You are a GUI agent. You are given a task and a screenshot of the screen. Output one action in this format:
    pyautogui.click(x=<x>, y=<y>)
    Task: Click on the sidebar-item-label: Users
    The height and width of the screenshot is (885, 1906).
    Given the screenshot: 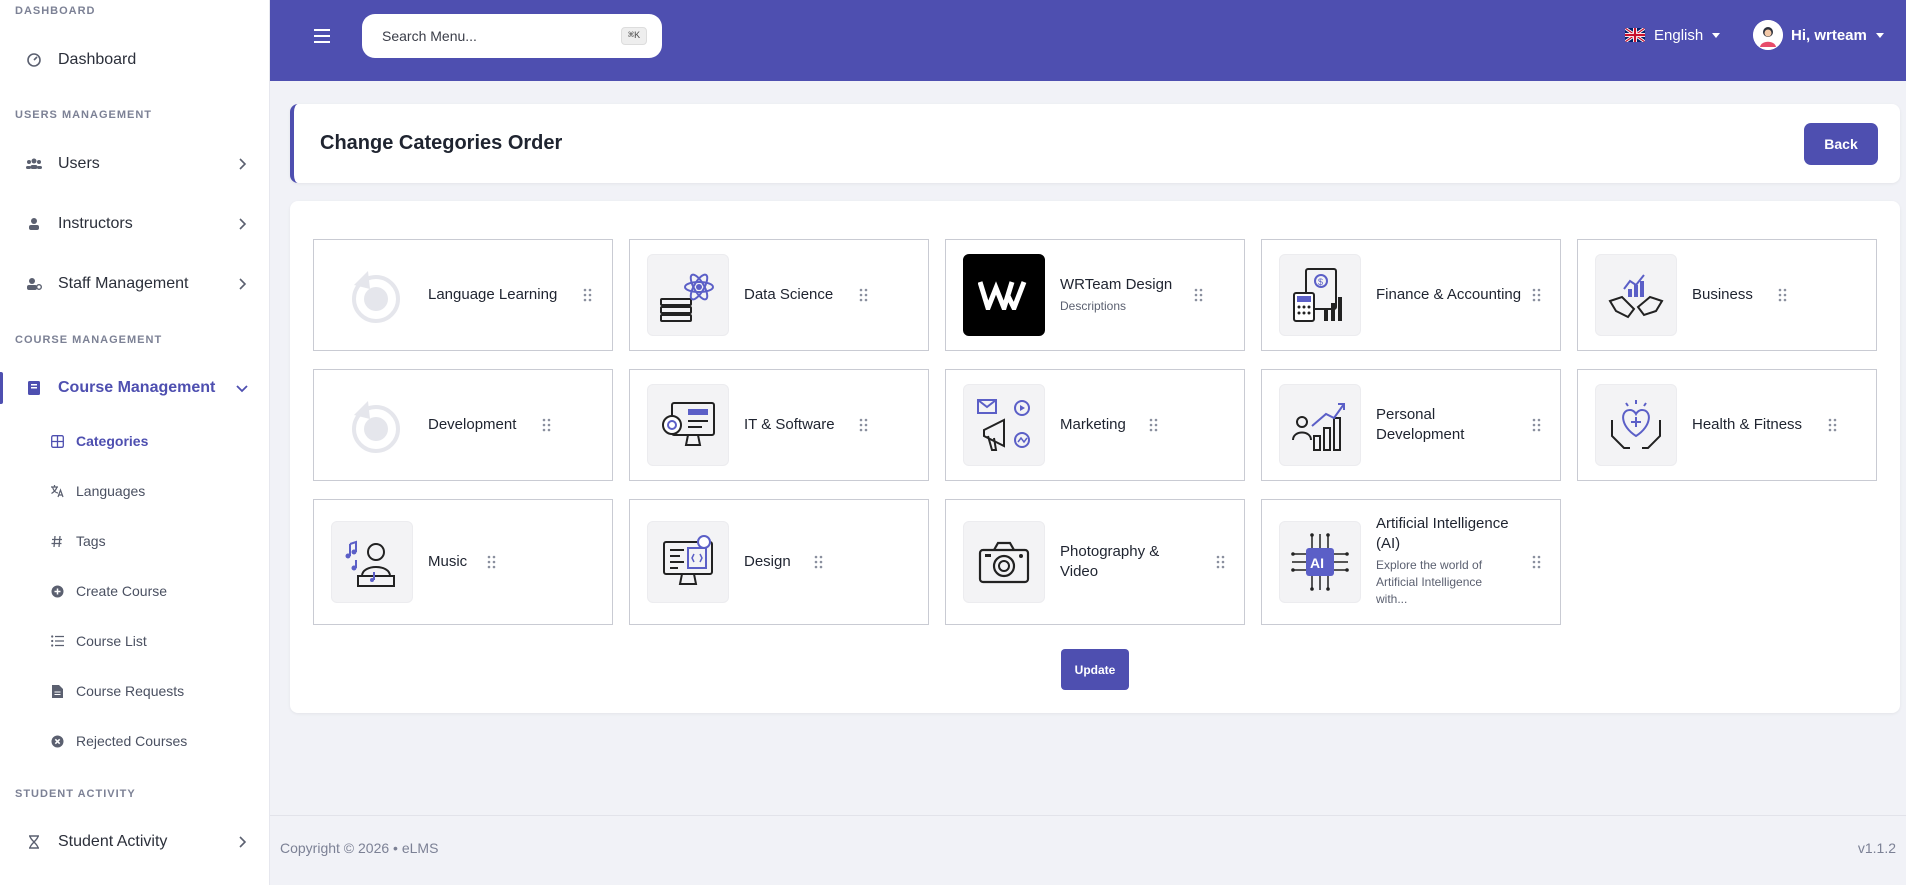 What is the action you would take?
    pyautogui.click(x=79, y=163)
    